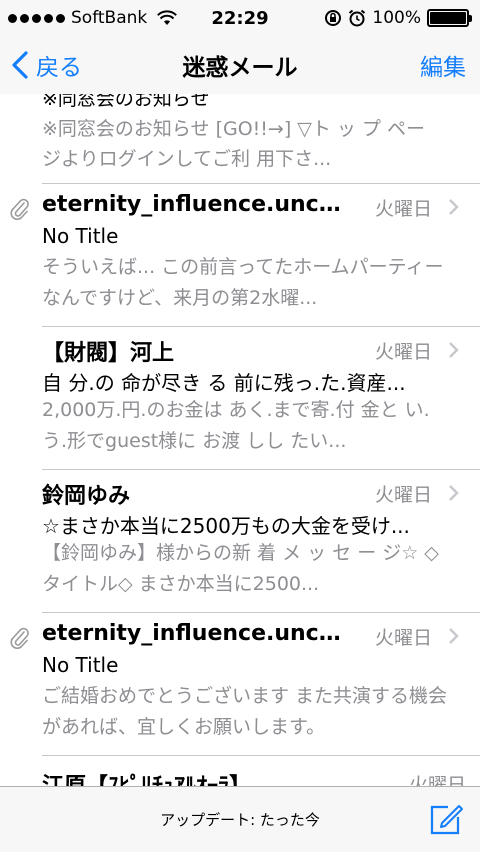 The height and width of the screenshot is (852, 480). Describe the element at coordinates (86, 496) in the screenshot. I see `message-sender: 鈴岡ゆみ` at that location.